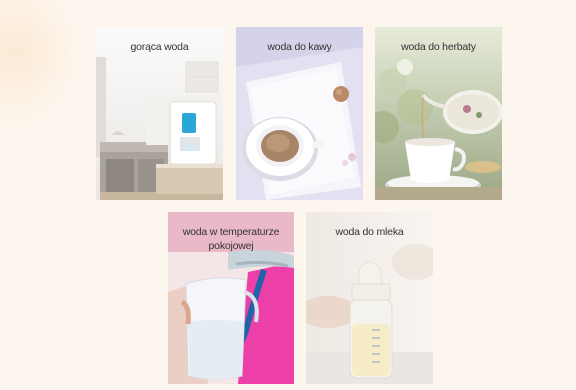  Describe the element at coordinates (369, 298) in the screenshot. I see `card-milk-water: woda do mleka` at that location.